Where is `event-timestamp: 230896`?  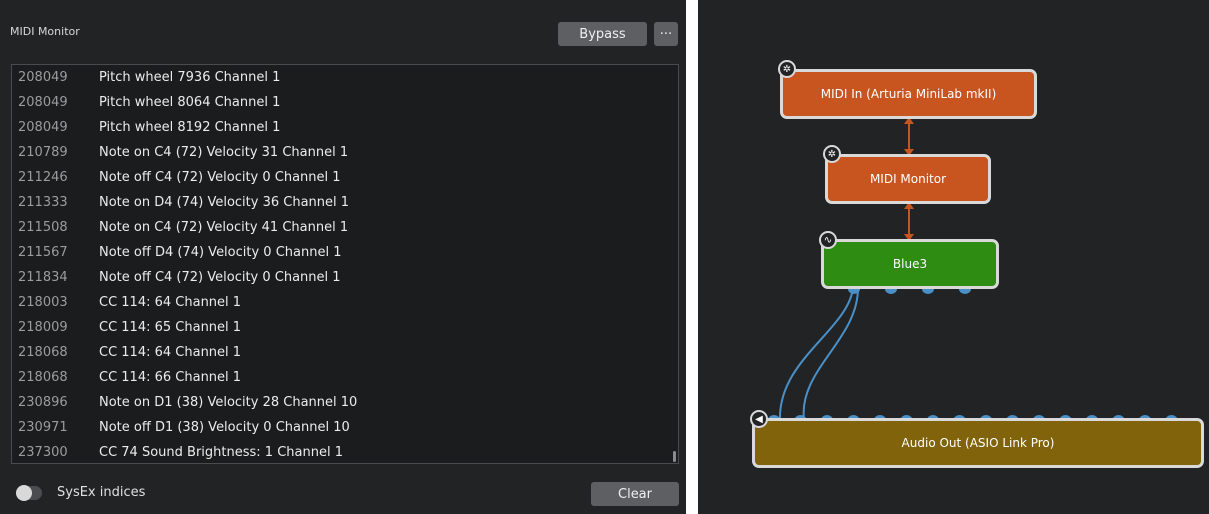 event-timestamp: 230896 is located at coordinates (43, 402).